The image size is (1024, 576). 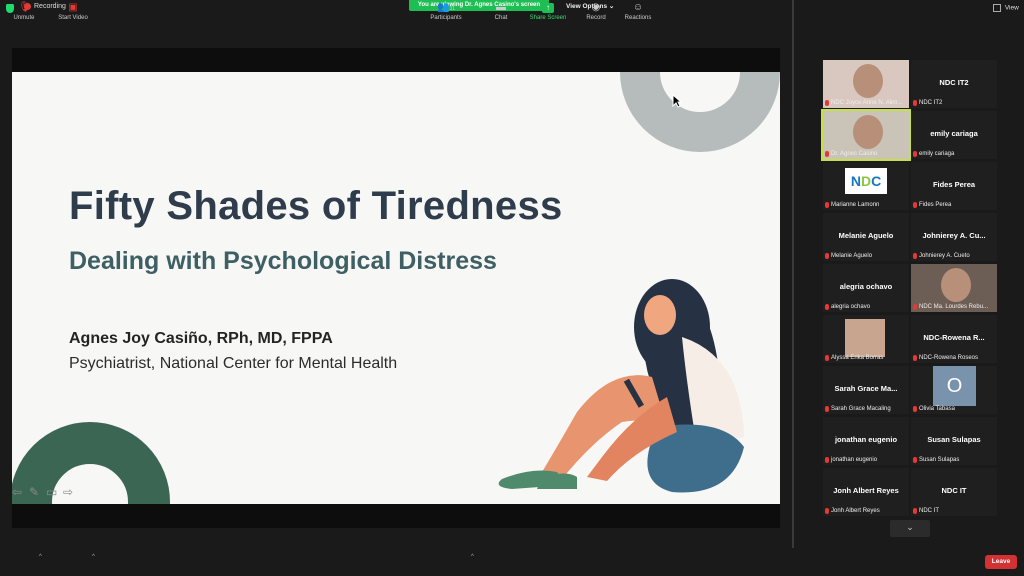 What do you see at coordinates (1011, 8) in the screenshot?
I see `view-button-label: View` at bounding box center [1011, 8].